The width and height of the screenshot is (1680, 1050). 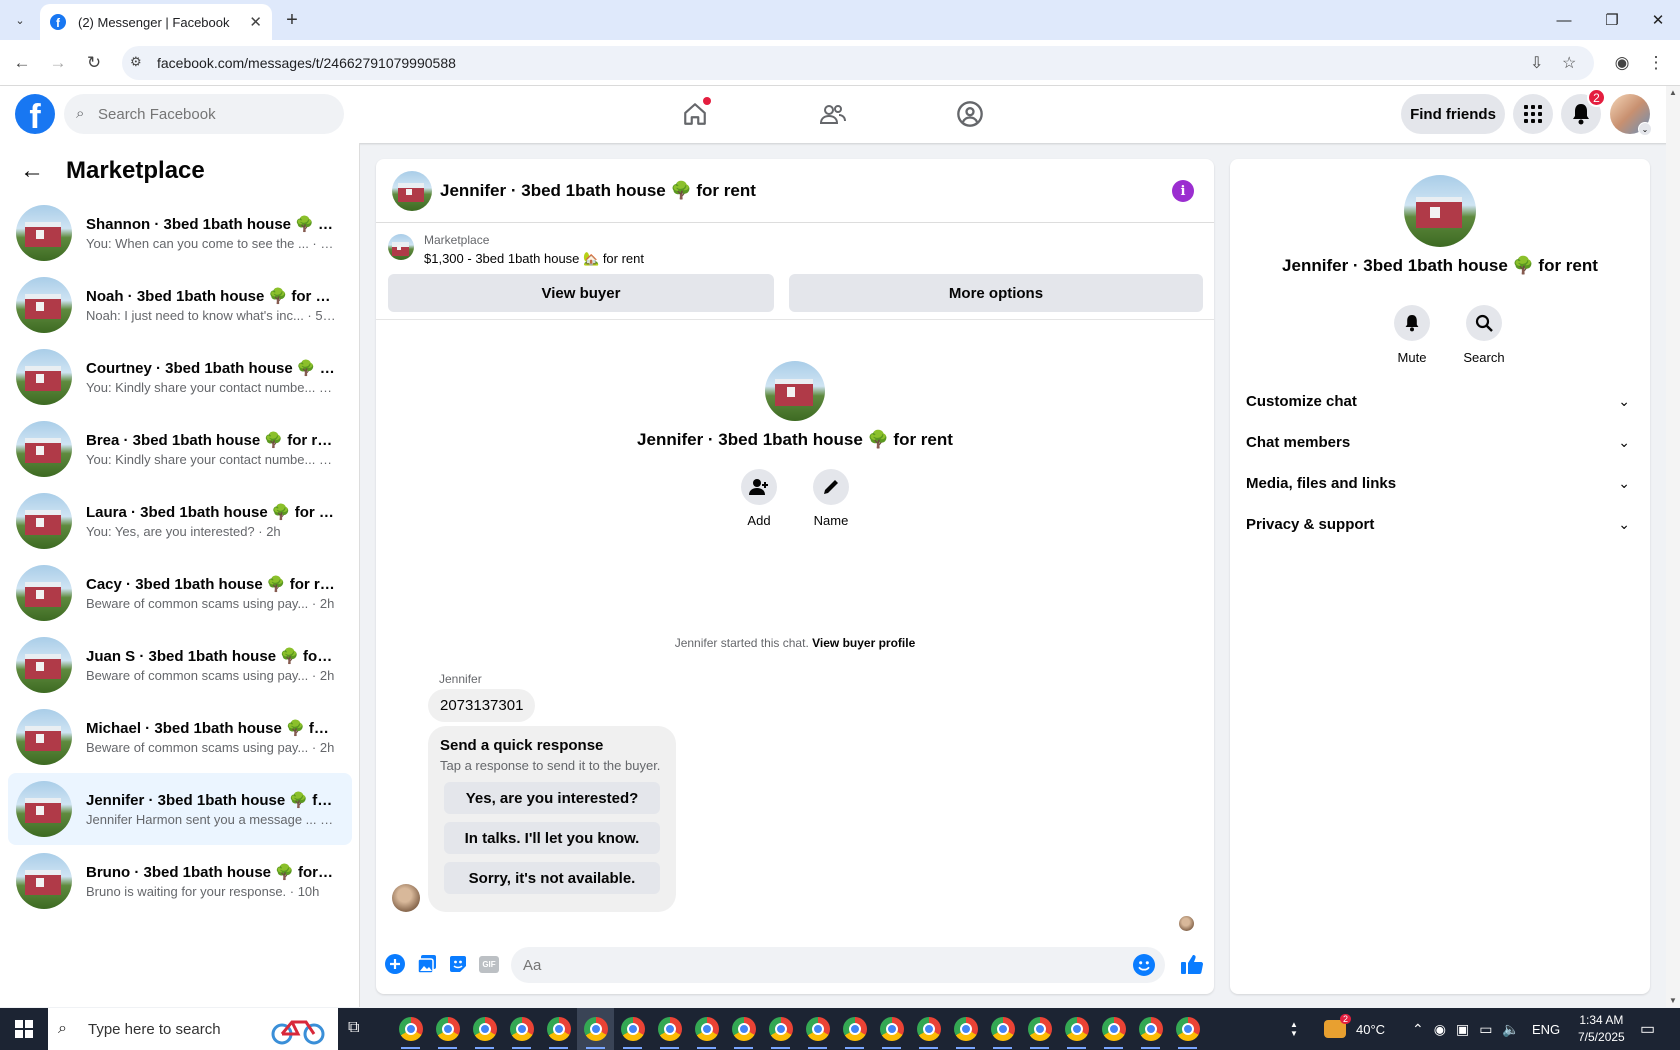 What do you see at coordinates (24, 1029) in the screenshot?
I see `start-button` at bounding box center [24, 1029].